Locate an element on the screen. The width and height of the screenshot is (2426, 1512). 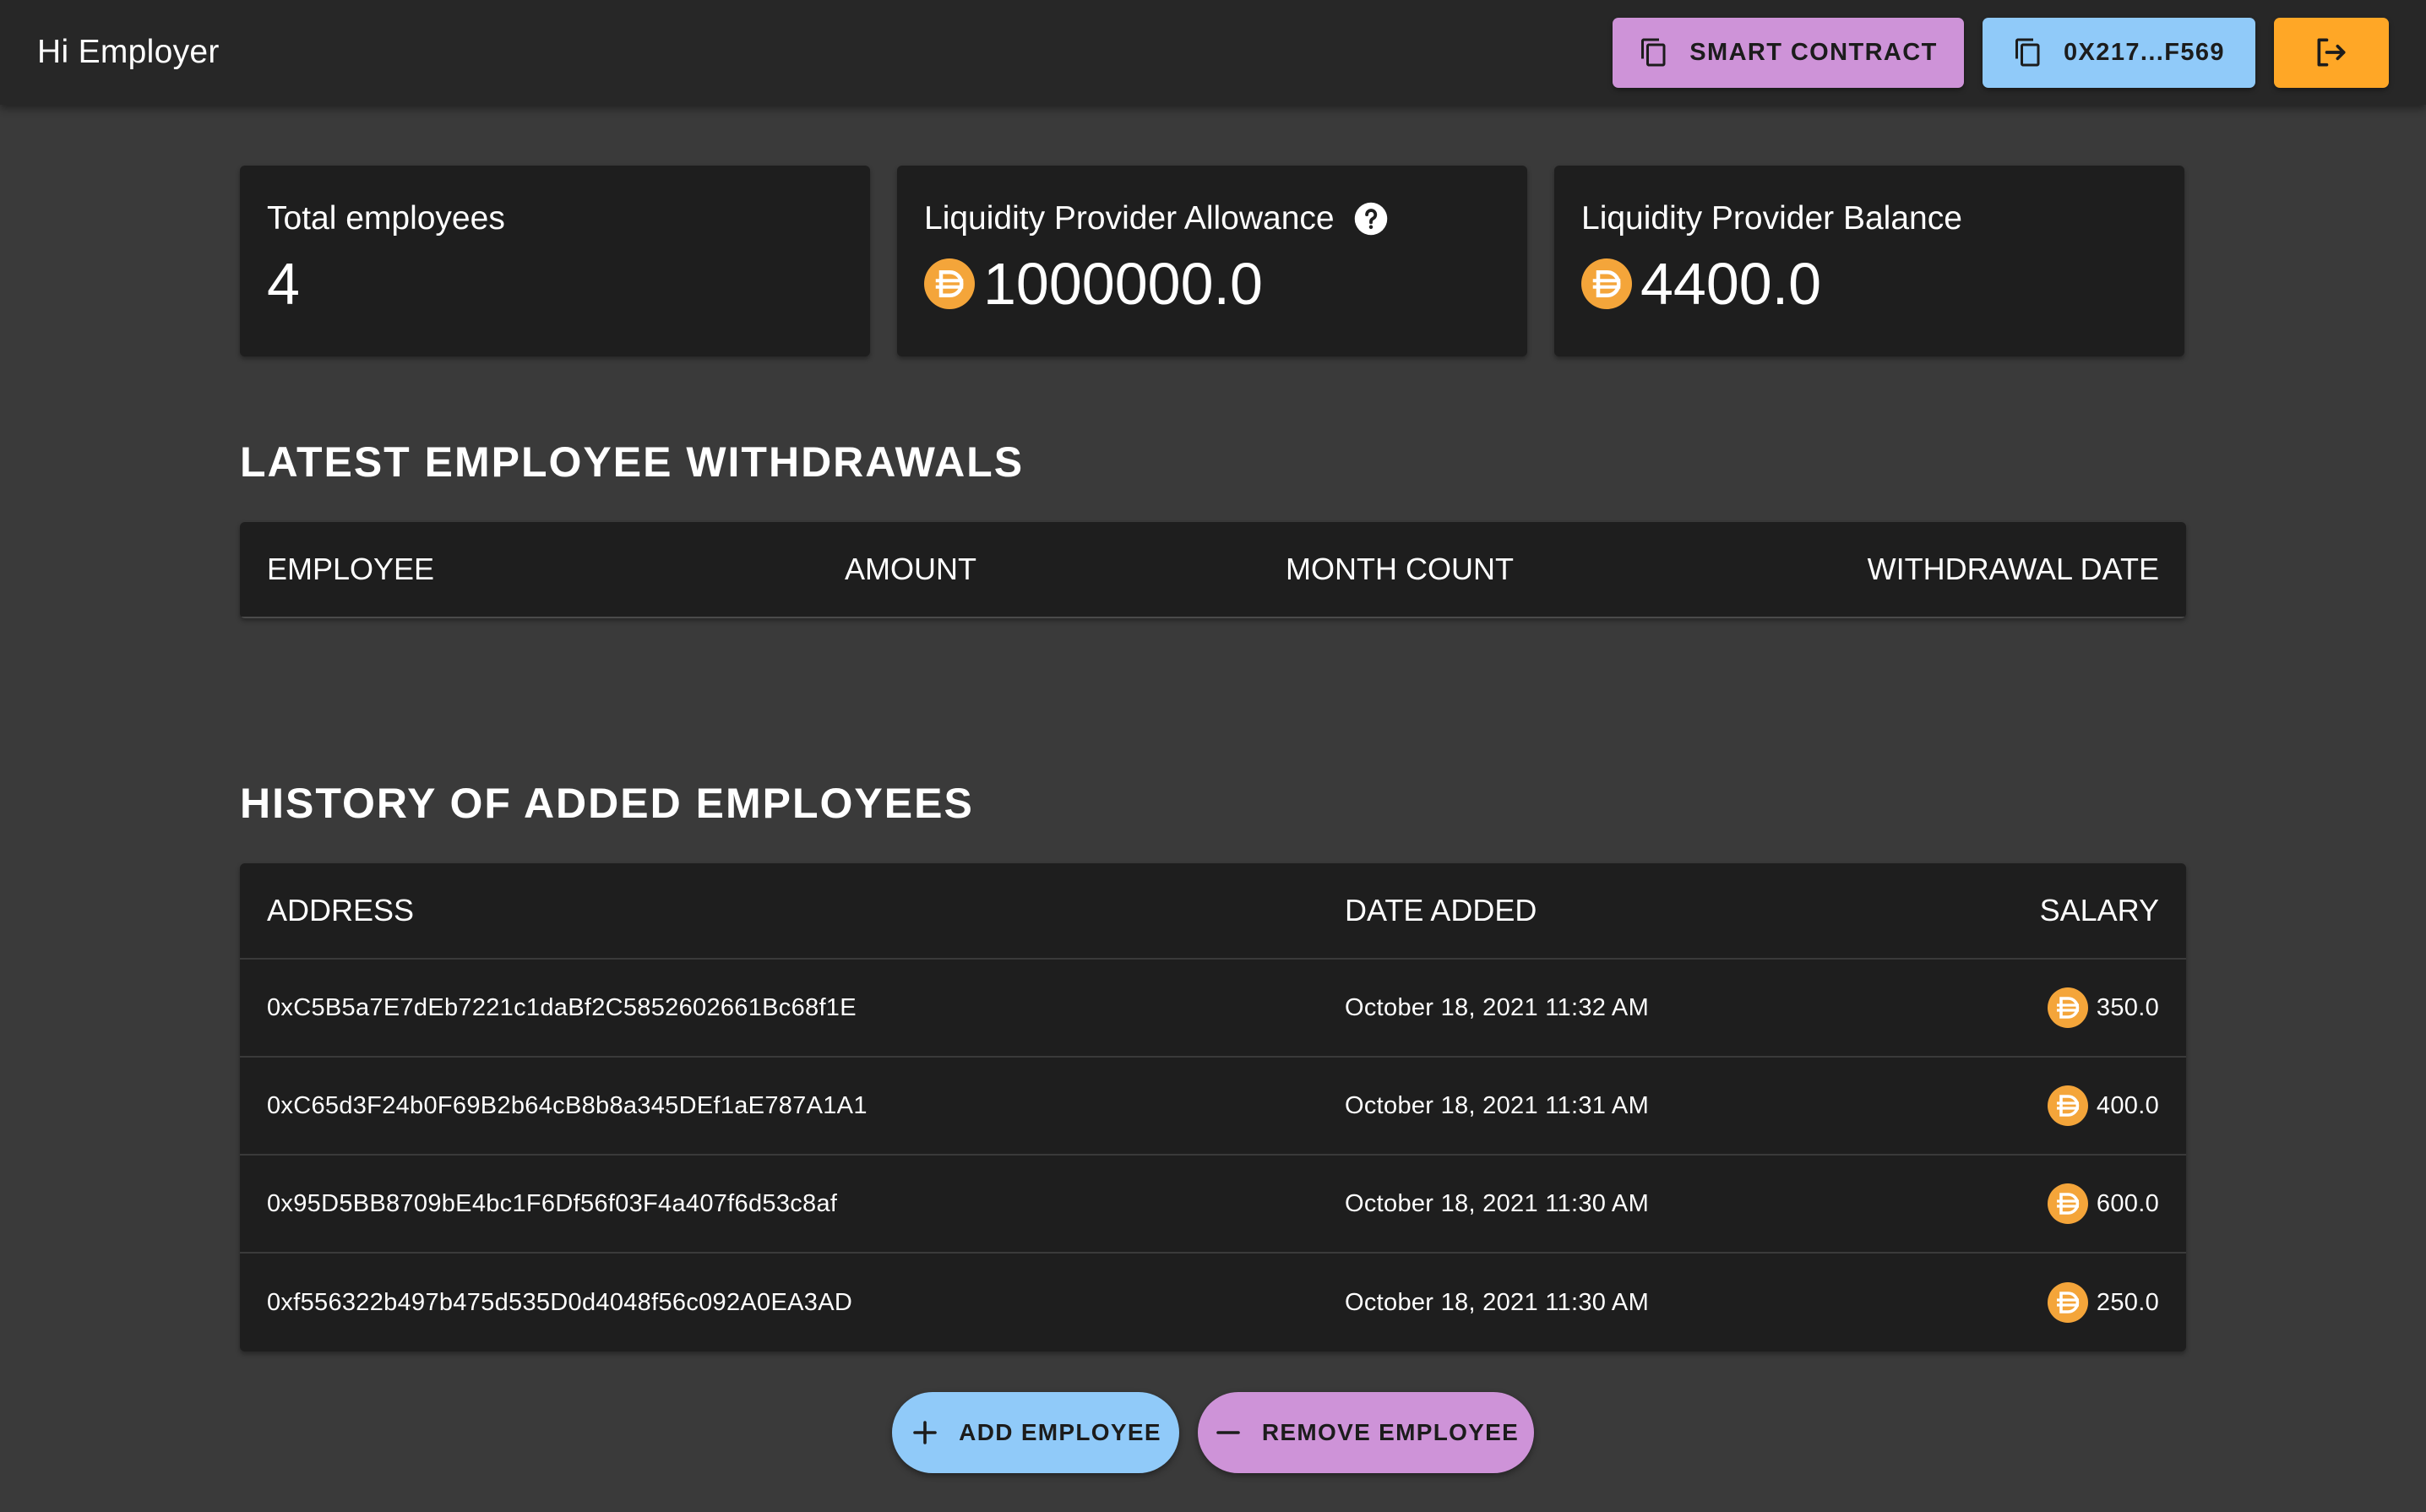
salary-cell: 350.0 is located at coordinates (2103, 1008).